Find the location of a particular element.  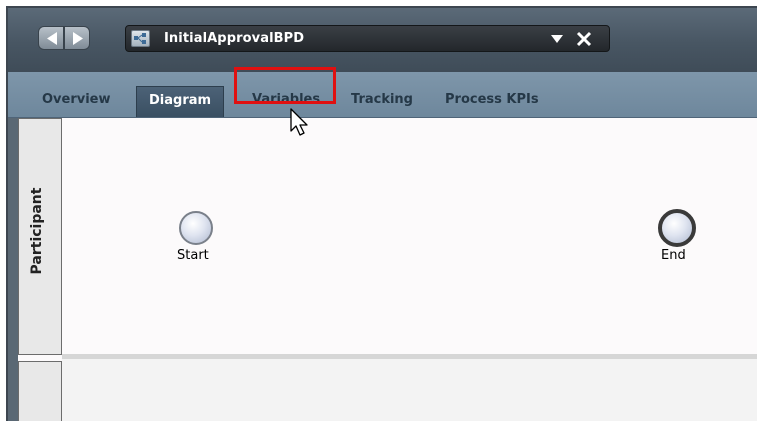

tab-diagram: Diagram is located at coordinates (180, 101).